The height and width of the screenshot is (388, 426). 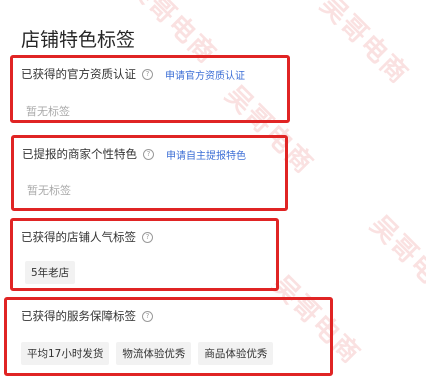 I want to click on tag-logistics-experience: 物流体验优秀, so click(x=154, y=353).